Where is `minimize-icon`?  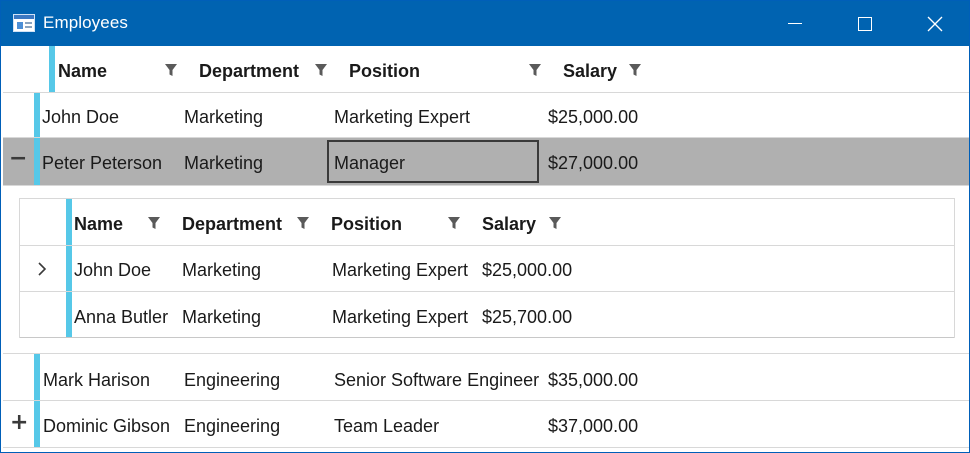
minimize-icon is located at coordinates (795, 23).